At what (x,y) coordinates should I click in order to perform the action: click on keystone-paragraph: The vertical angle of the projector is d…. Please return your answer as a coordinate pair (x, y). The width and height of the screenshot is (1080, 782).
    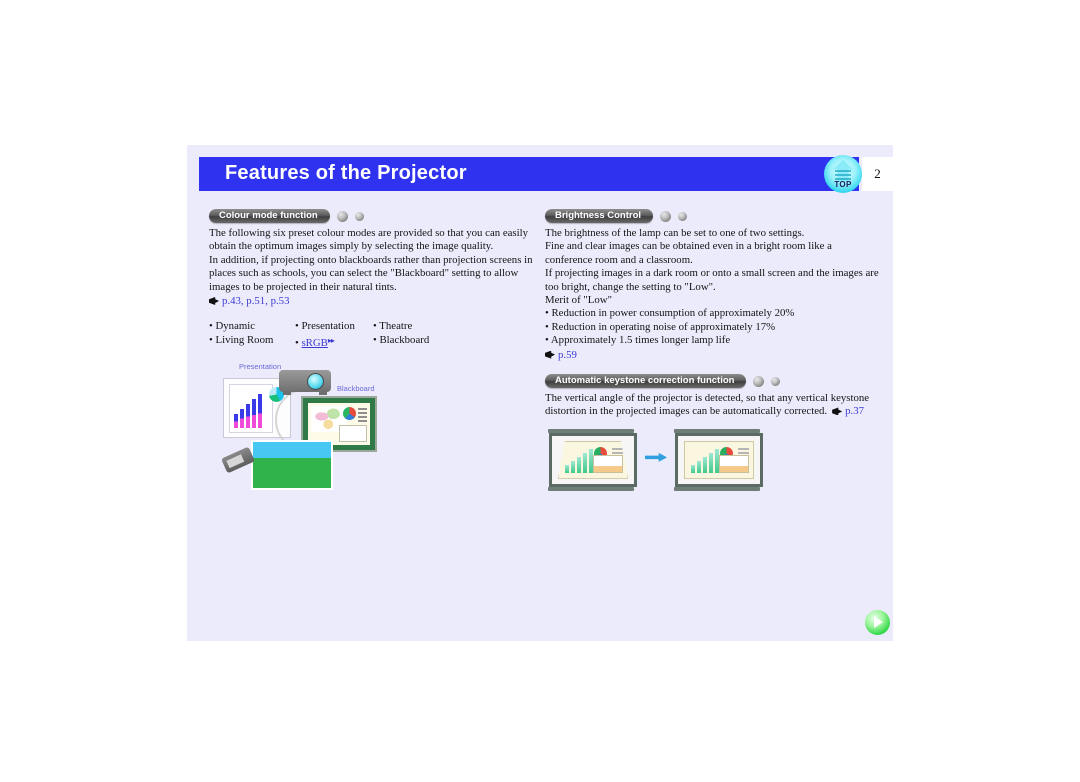
    Looking at the image, I should click on (710, 405).